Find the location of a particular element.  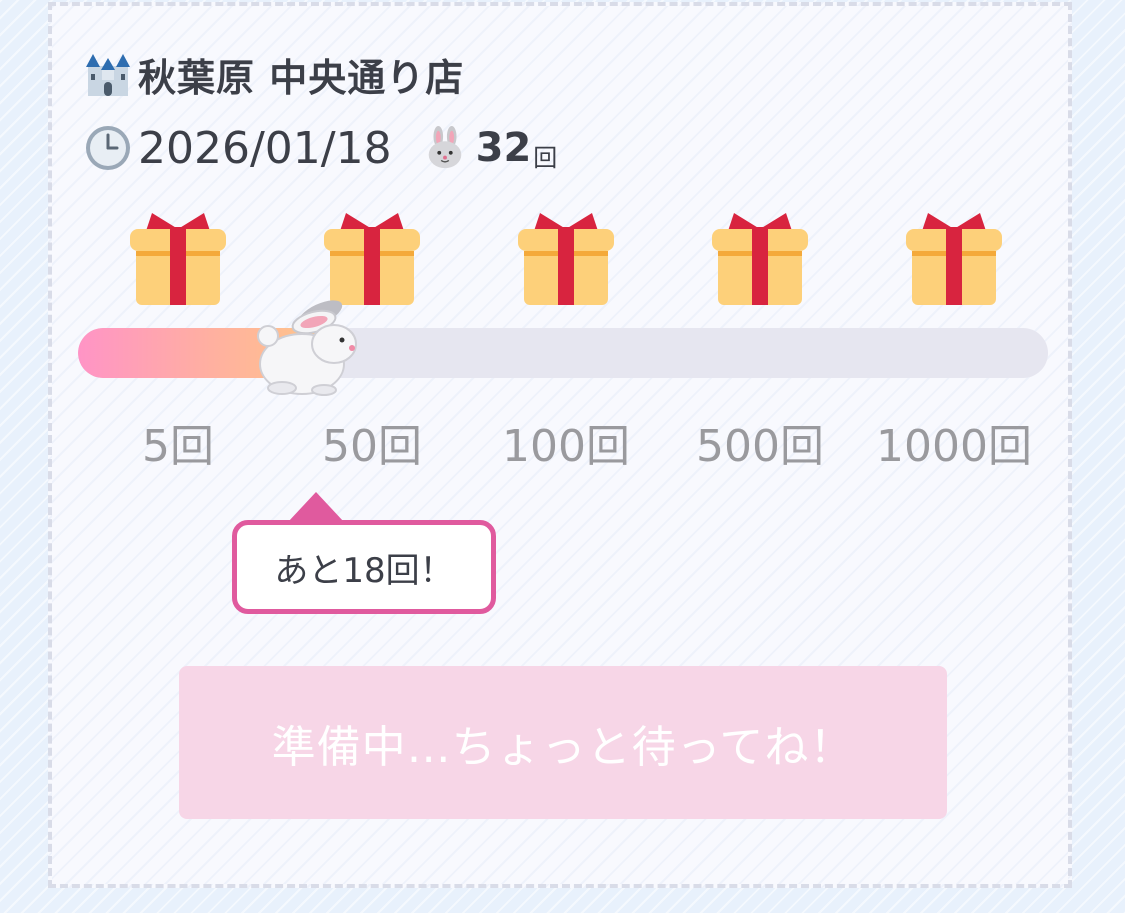

clock-icon is located at coordinates (108, 148).